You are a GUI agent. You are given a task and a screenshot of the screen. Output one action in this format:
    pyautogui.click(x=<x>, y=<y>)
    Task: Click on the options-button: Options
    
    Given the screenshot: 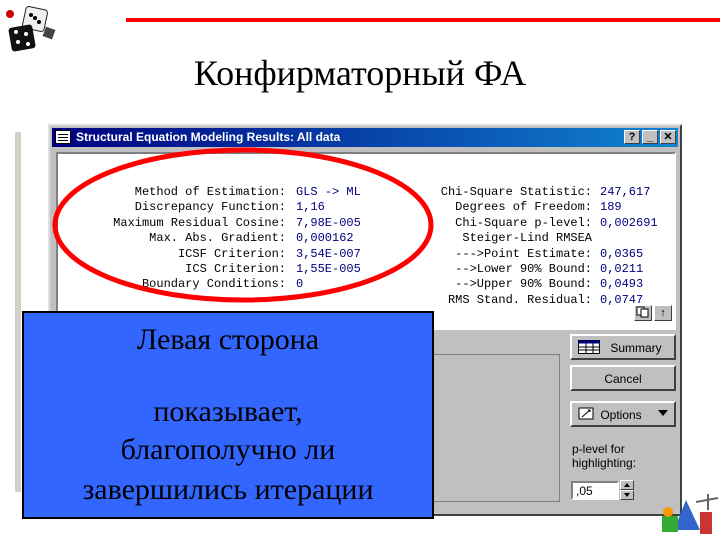 What is the action you would take?
    pyautogui.click(x=623, y=414)
    